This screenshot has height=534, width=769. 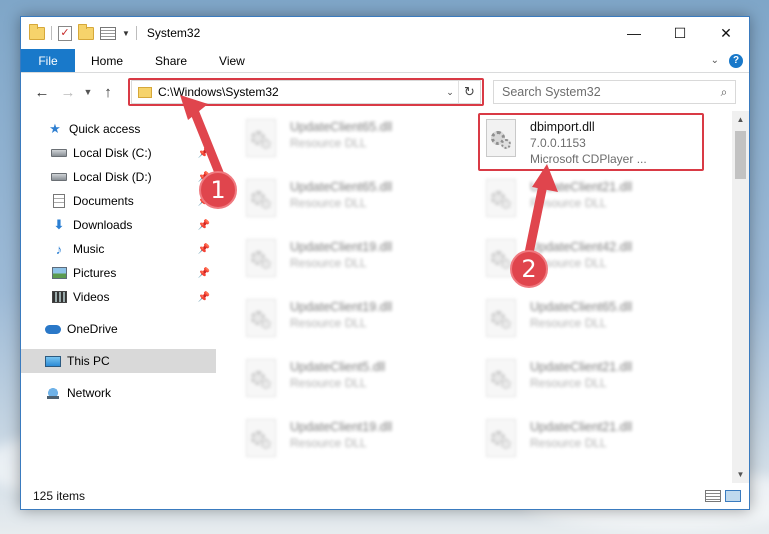 What do you see at coordinates (385, 33) in the screenshot?
I see `title-bar: ✓ ▼ System32 — ☐ ✕` at bounding box center [385, 33].